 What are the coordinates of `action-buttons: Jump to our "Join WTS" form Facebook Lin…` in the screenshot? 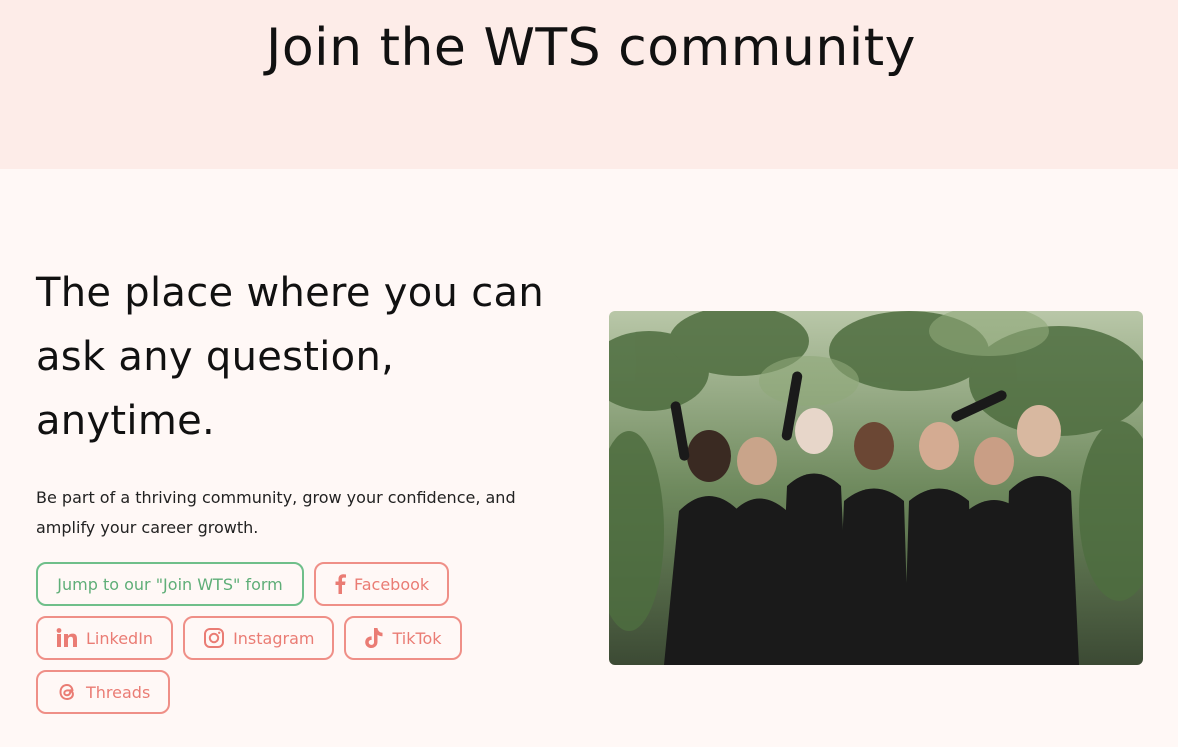 It's located at (266, 643).